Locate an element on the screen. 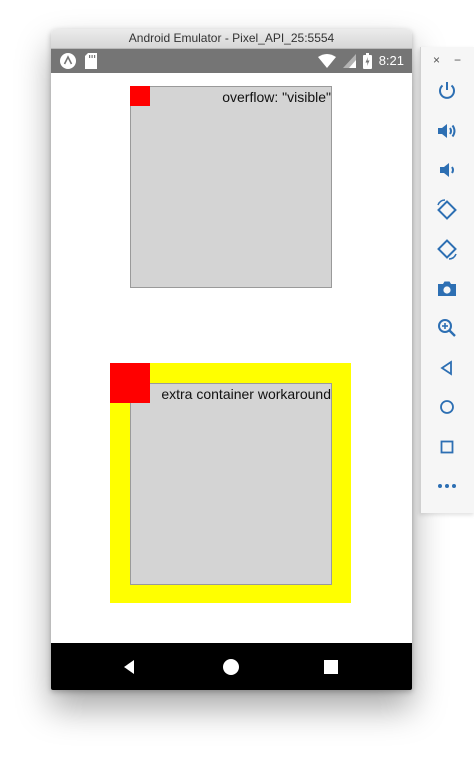  rotate-left-icon is located at coordinates (447, 210).